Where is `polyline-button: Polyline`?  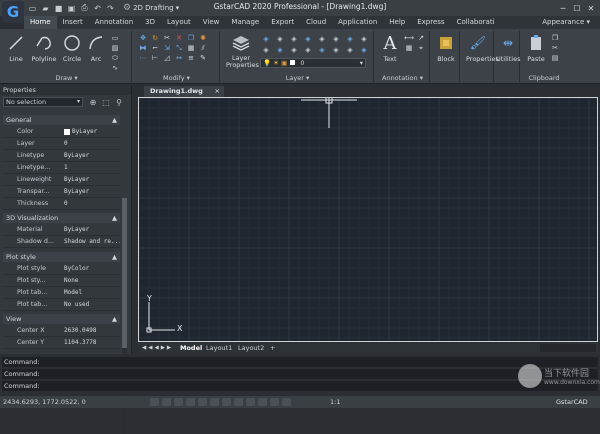 polyline-button: Polyline is located at coordinates (44, 48).